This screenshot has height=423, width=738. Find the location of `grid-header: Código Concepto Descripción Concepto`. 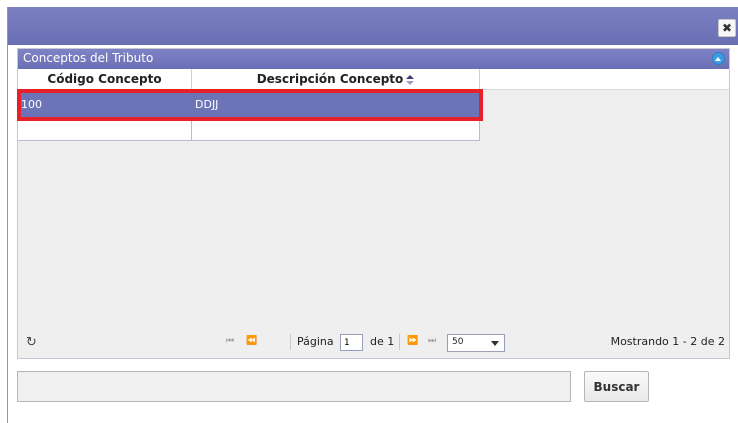

grid-header: Código Concepto Descripción Concepto is located at coordinates (373, 79).